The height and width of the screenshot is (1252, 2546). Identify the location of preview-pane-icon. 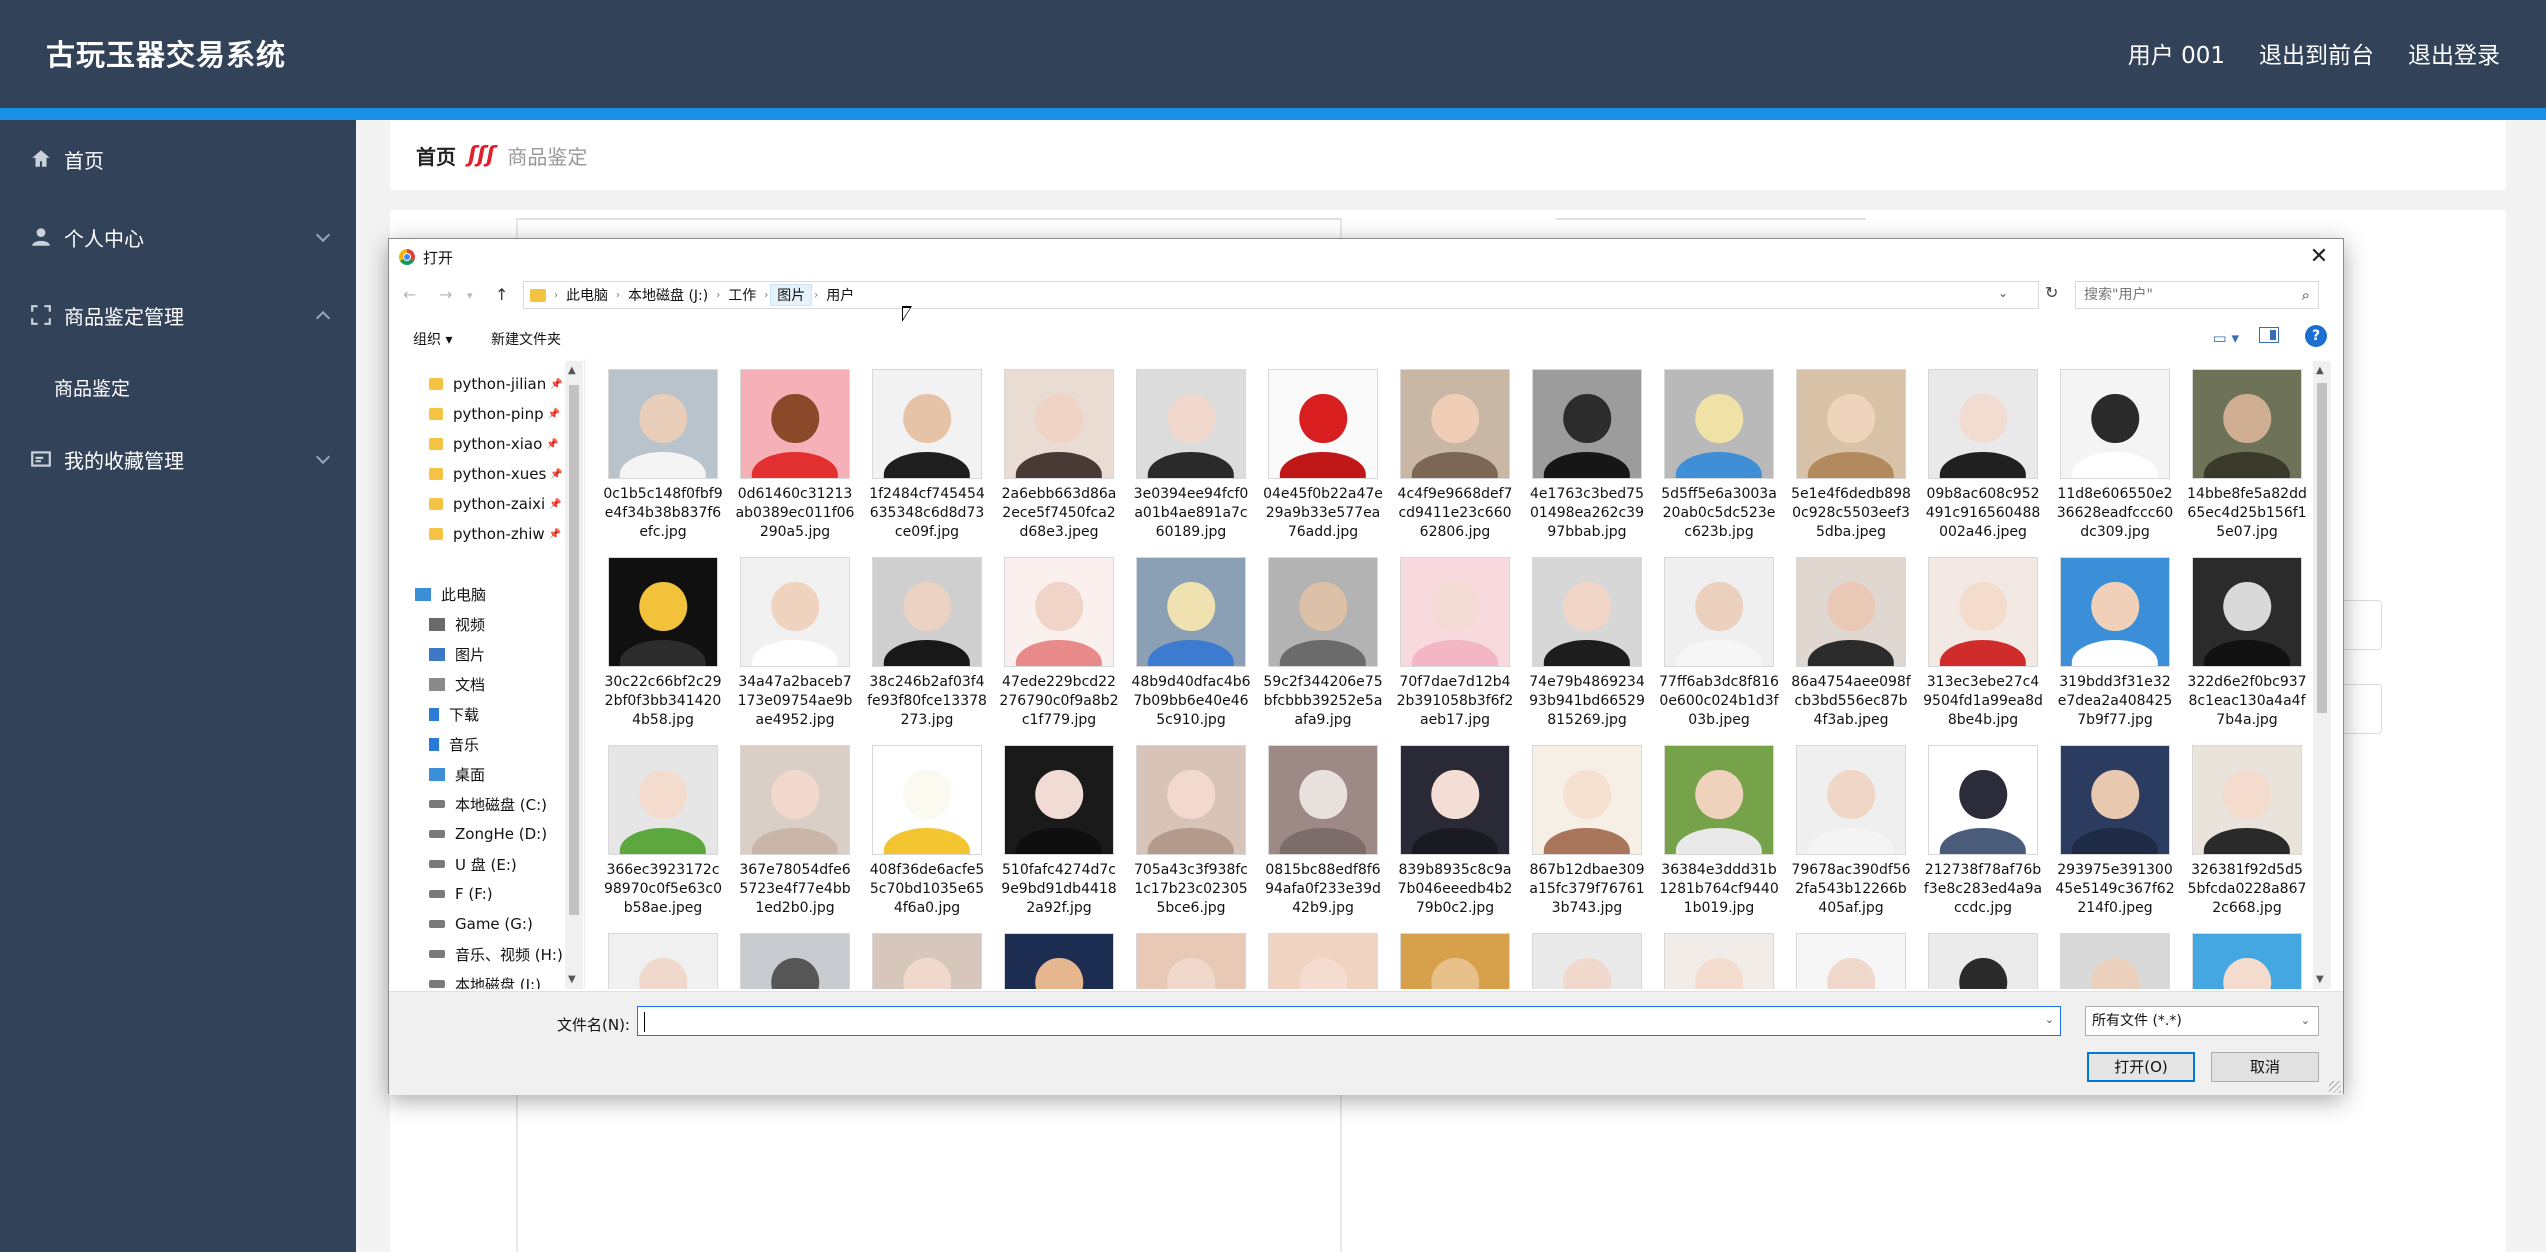
(2269, 335).